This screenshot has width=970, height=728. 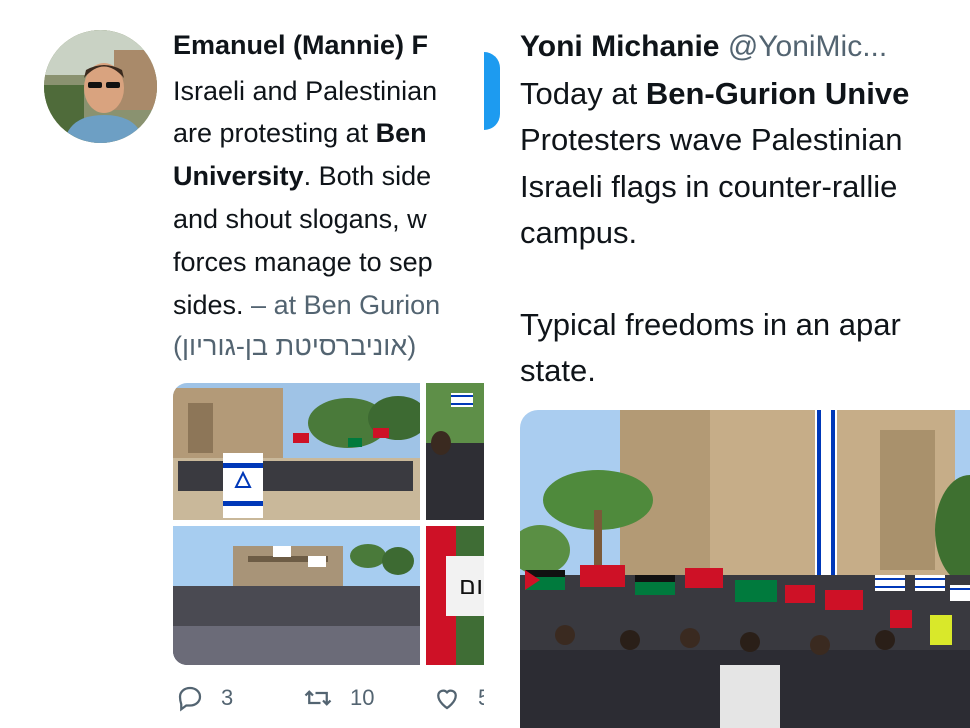 What do you see at coordinates (227, 697) in the screenshot?
I see `reply-count: 3` at bounding box center [227, 697].